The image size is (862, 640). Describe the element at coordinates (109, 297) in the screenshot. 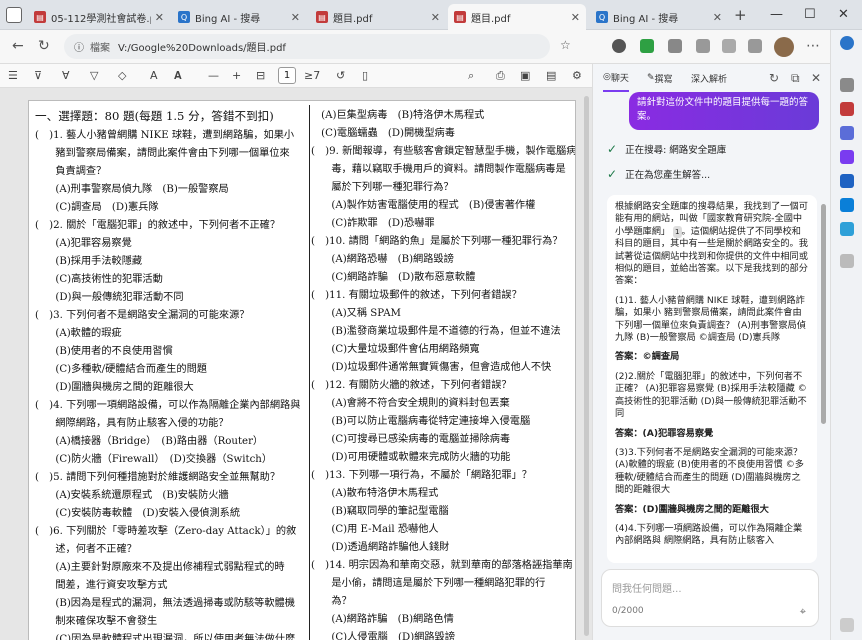

I see `left-line: (D)與一般傳統犯罪活動不同` at that location.